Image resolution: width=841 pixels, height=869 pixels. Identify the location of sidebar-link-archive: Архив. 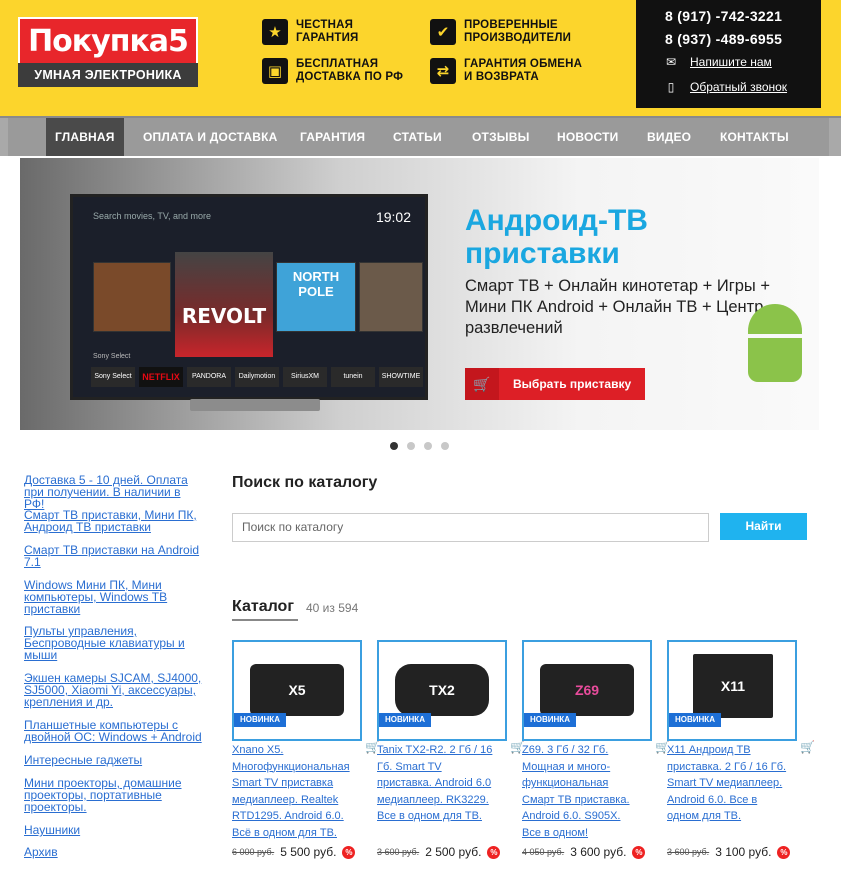
(114, 852).